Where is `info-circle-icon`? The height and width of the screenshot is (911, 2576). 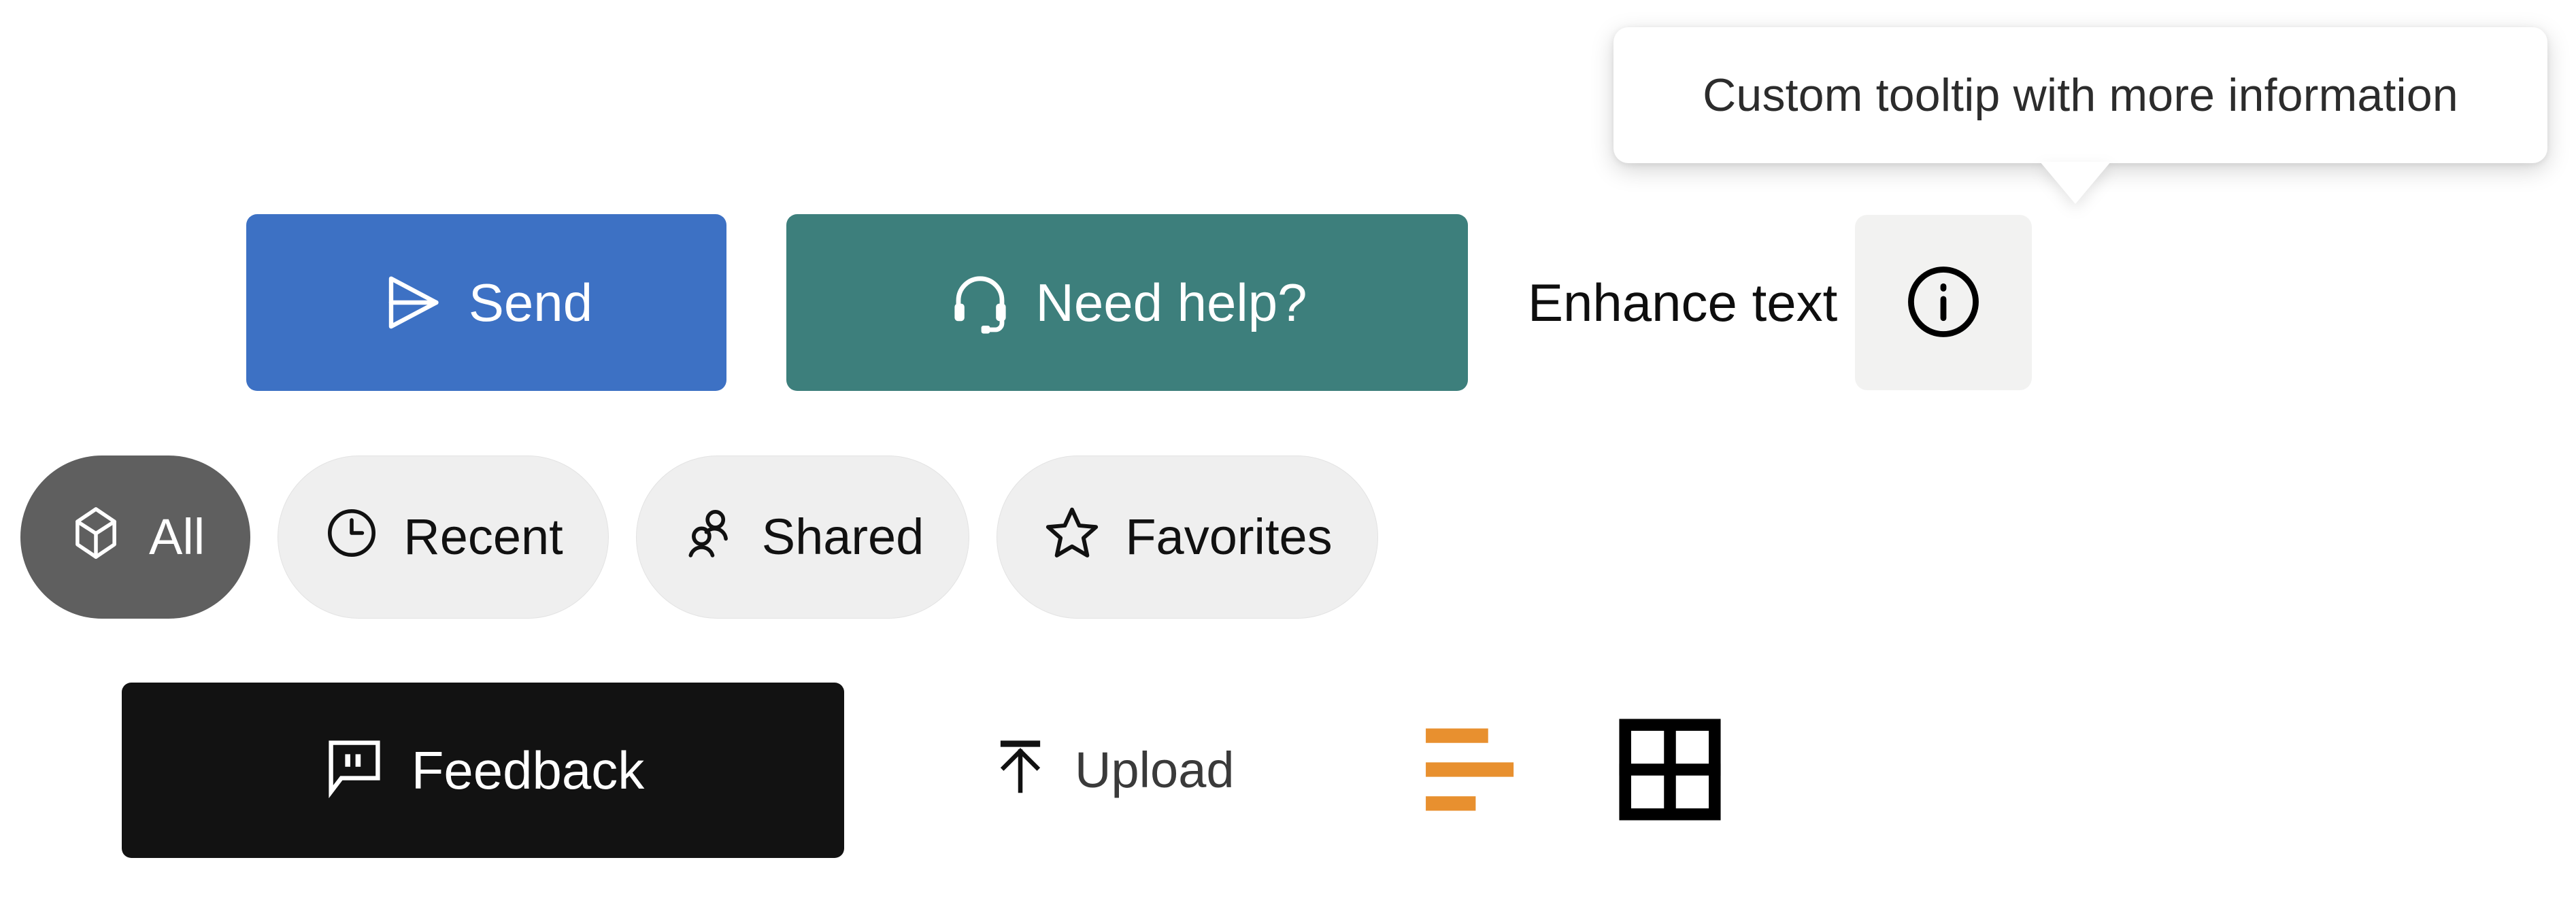
info-circle-icon is located at coordinates (1943, 303).